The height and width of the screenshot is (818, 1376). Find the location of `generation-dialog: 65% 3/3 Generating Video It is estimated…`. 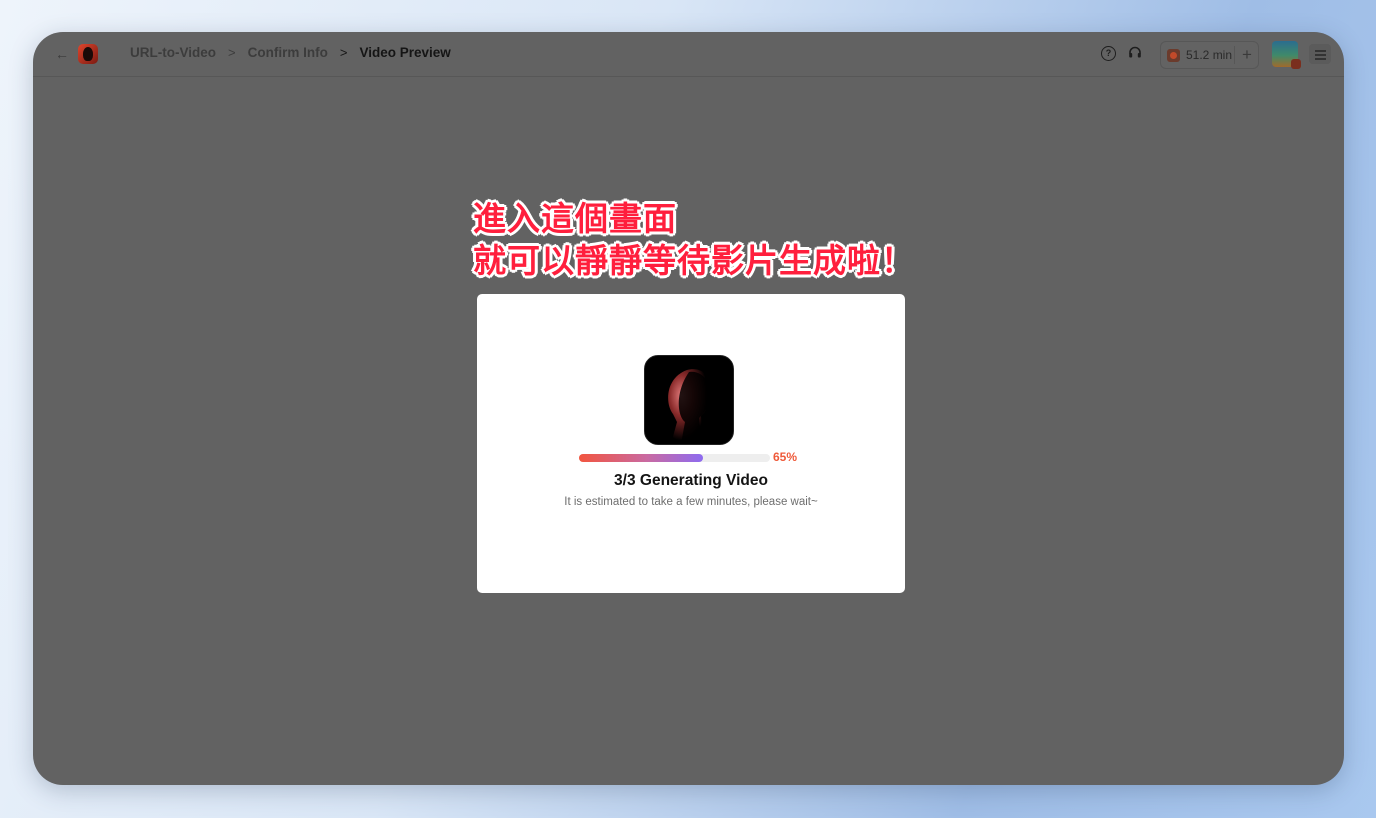

generation-dialog: 65% 3/3 Generating Video It is estimated… is located at coordinates (691, 443).